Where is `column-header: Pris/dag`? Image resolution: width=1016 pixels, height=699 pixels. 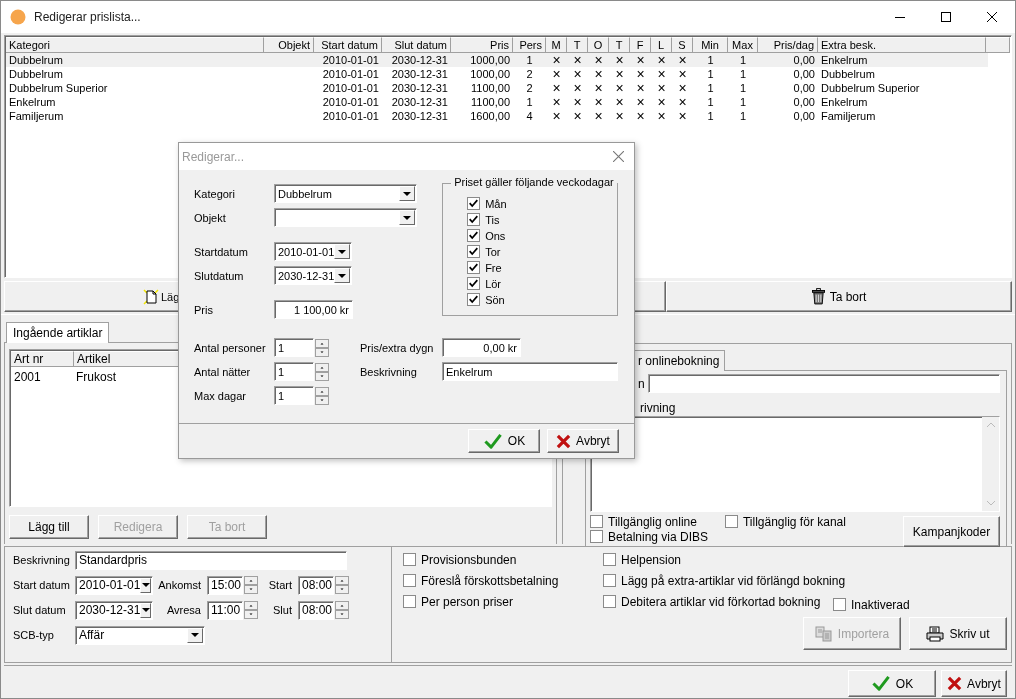 column-header: Pris/dag is located at coordinates (788, 45).